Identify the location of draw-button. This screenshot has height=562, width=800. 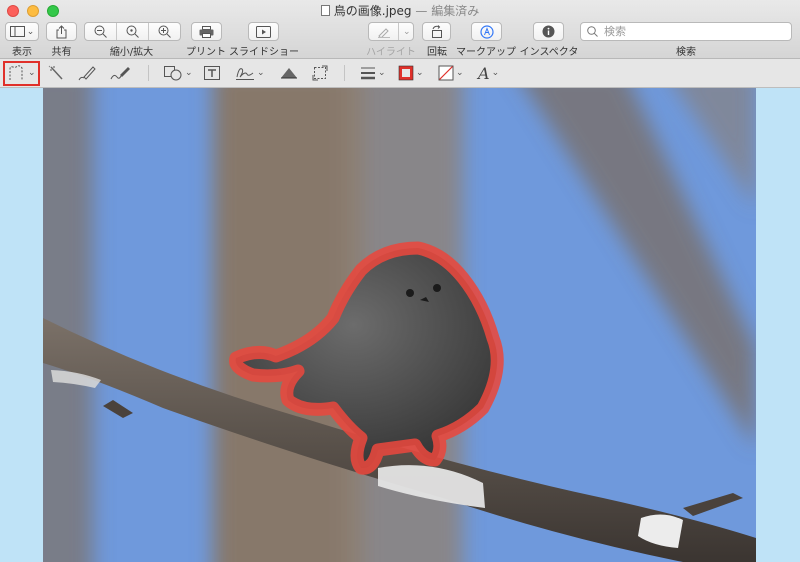
(121, 73).